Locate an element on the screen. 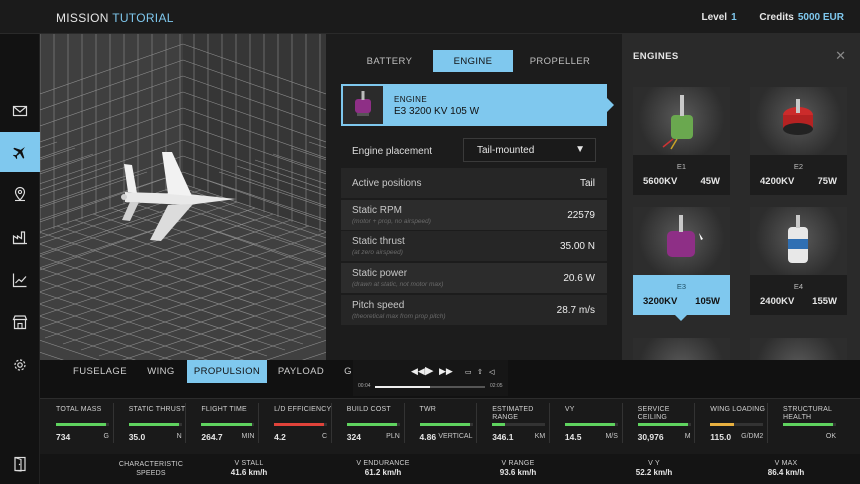 The width and height of the screenshot is (860, 484). tab-payload: PAYLOAD is located at coordinates (301, 371).